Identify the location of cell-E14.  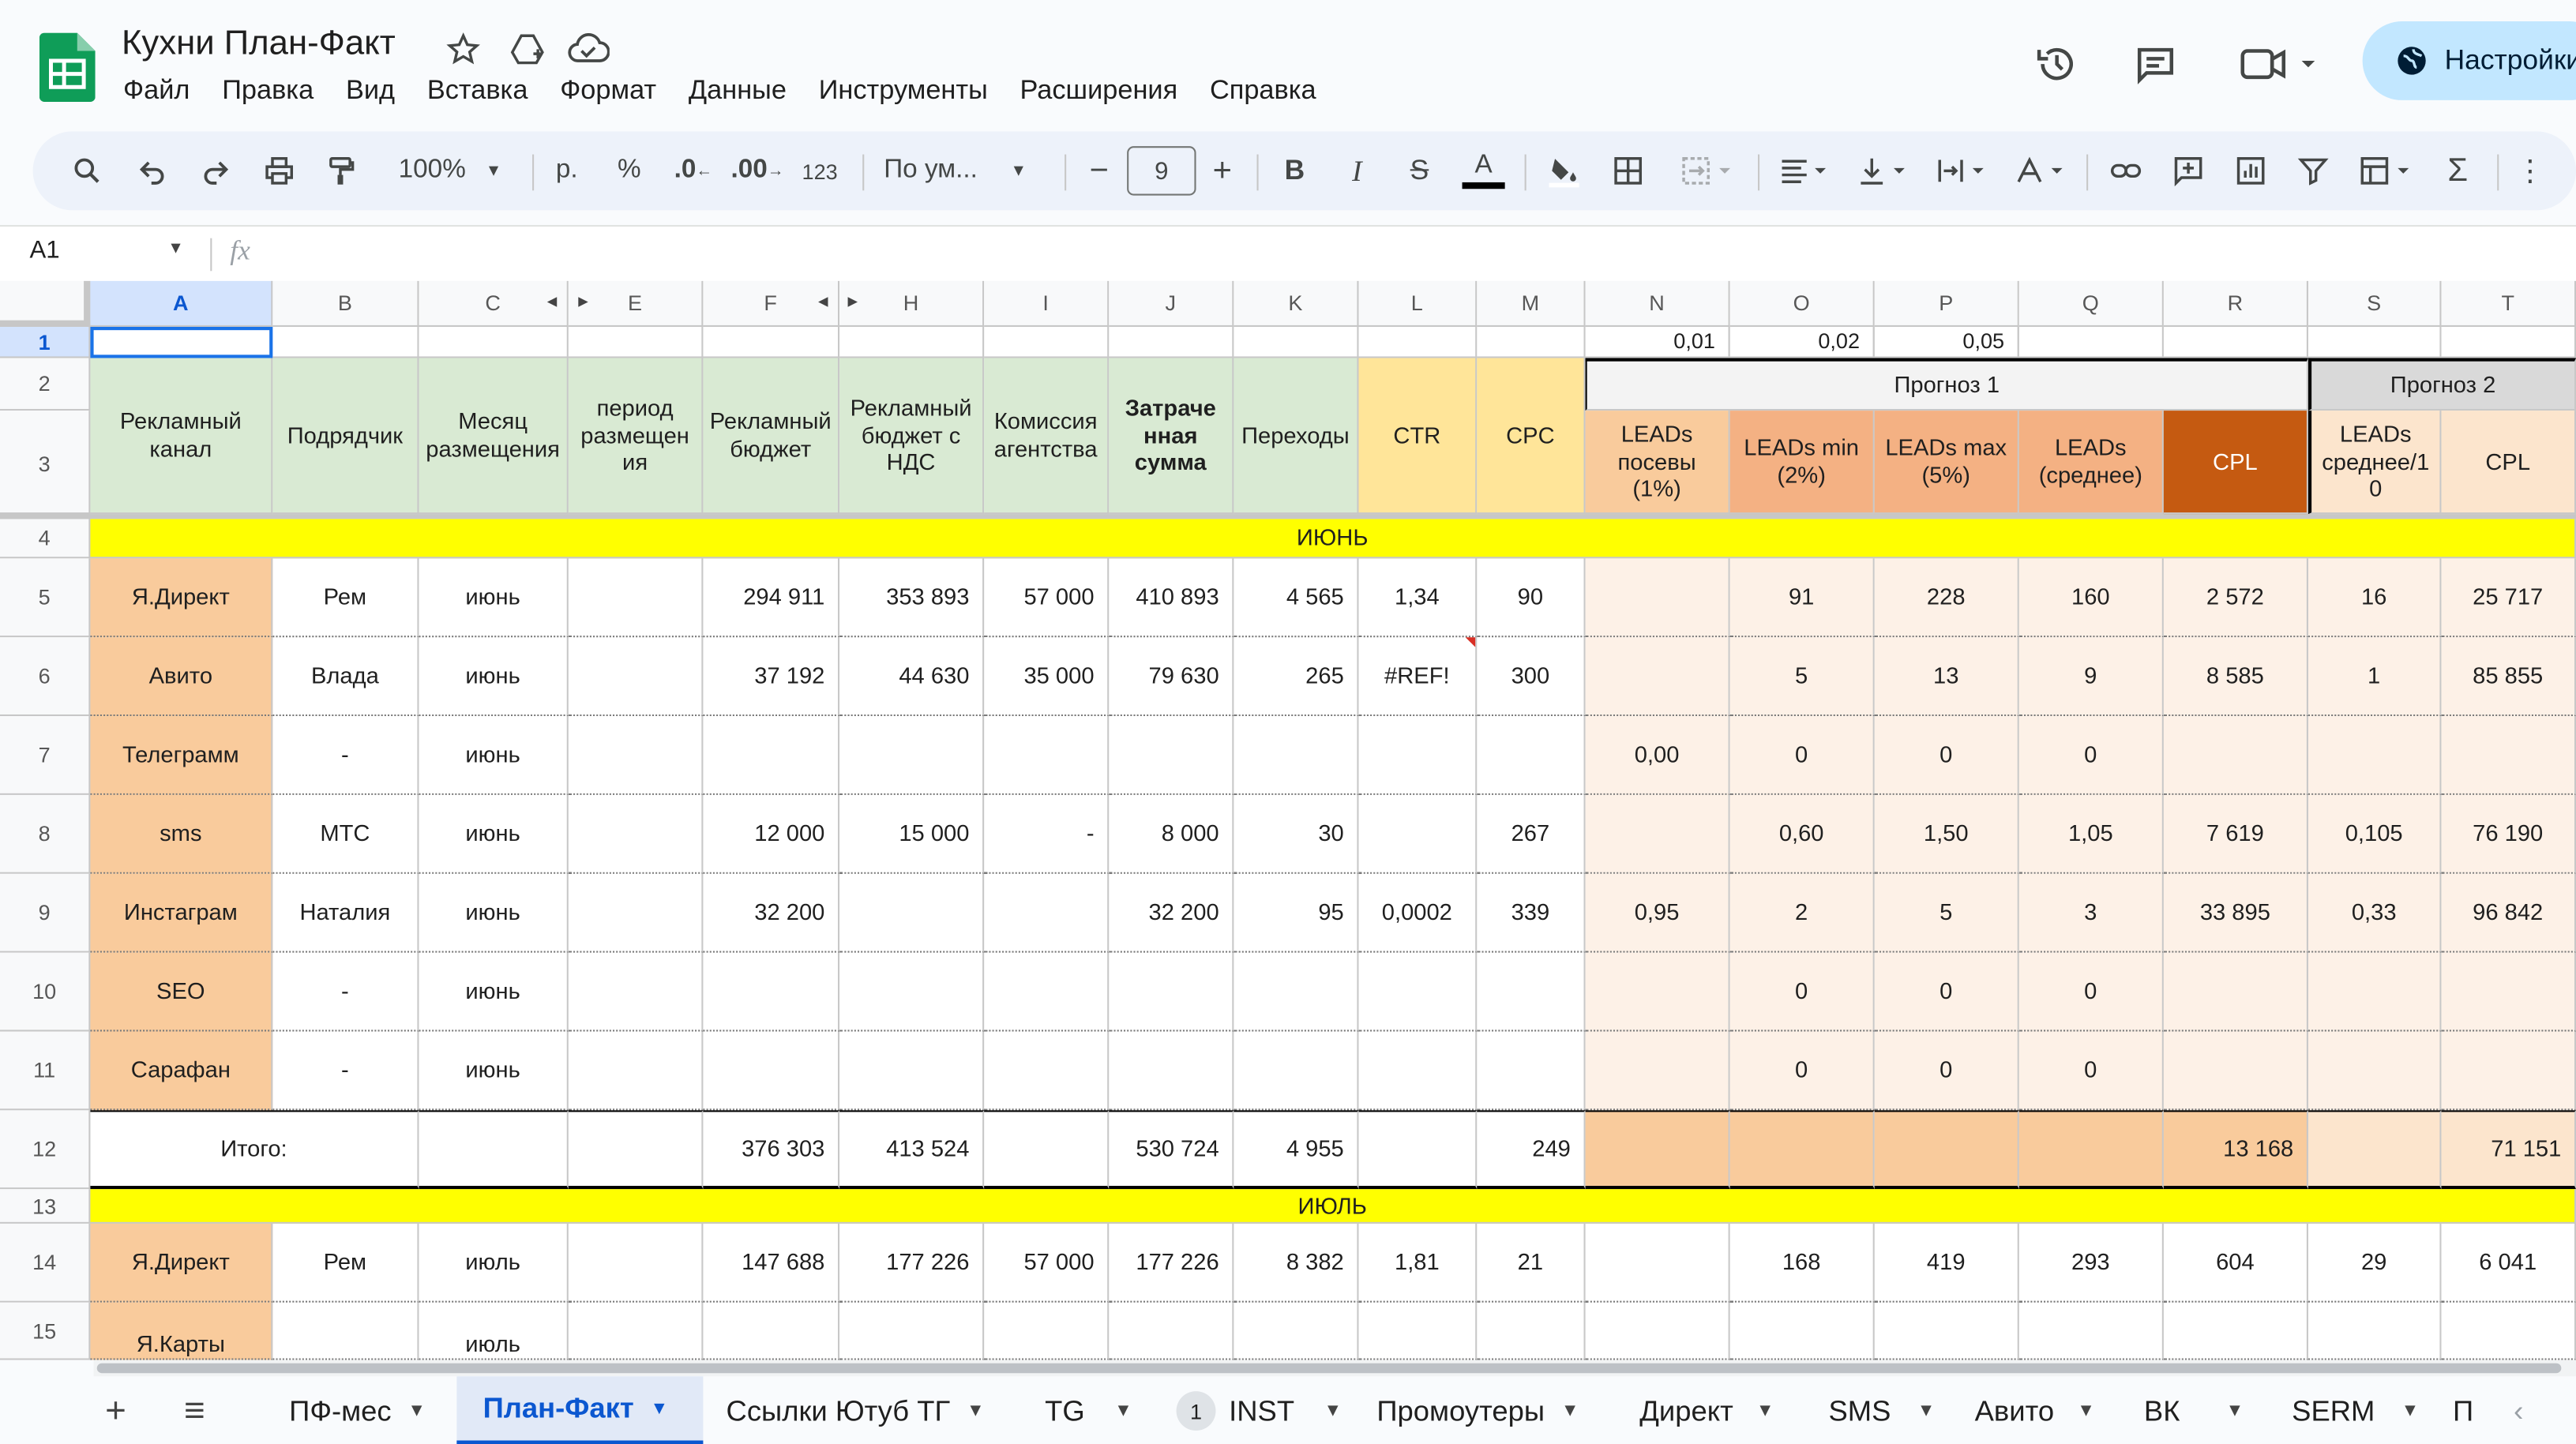
(636, 1263).